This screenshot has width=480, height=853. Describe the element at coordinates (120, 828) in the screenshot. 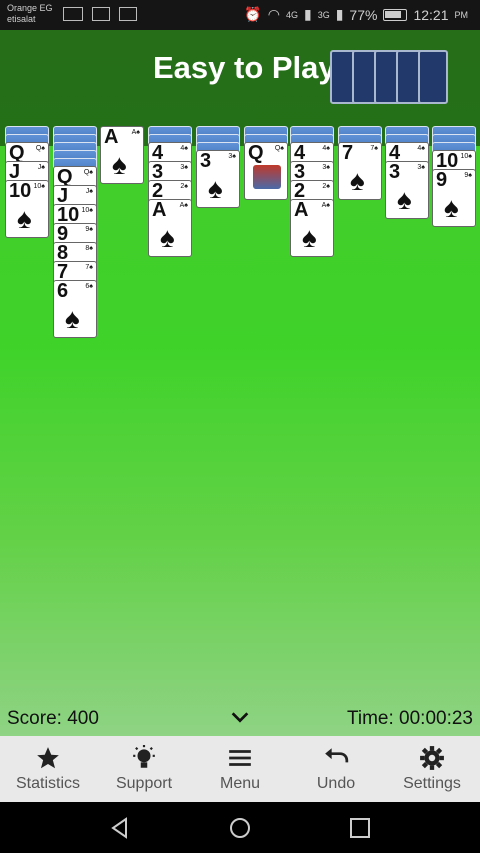

I see `back-icon` at that location.